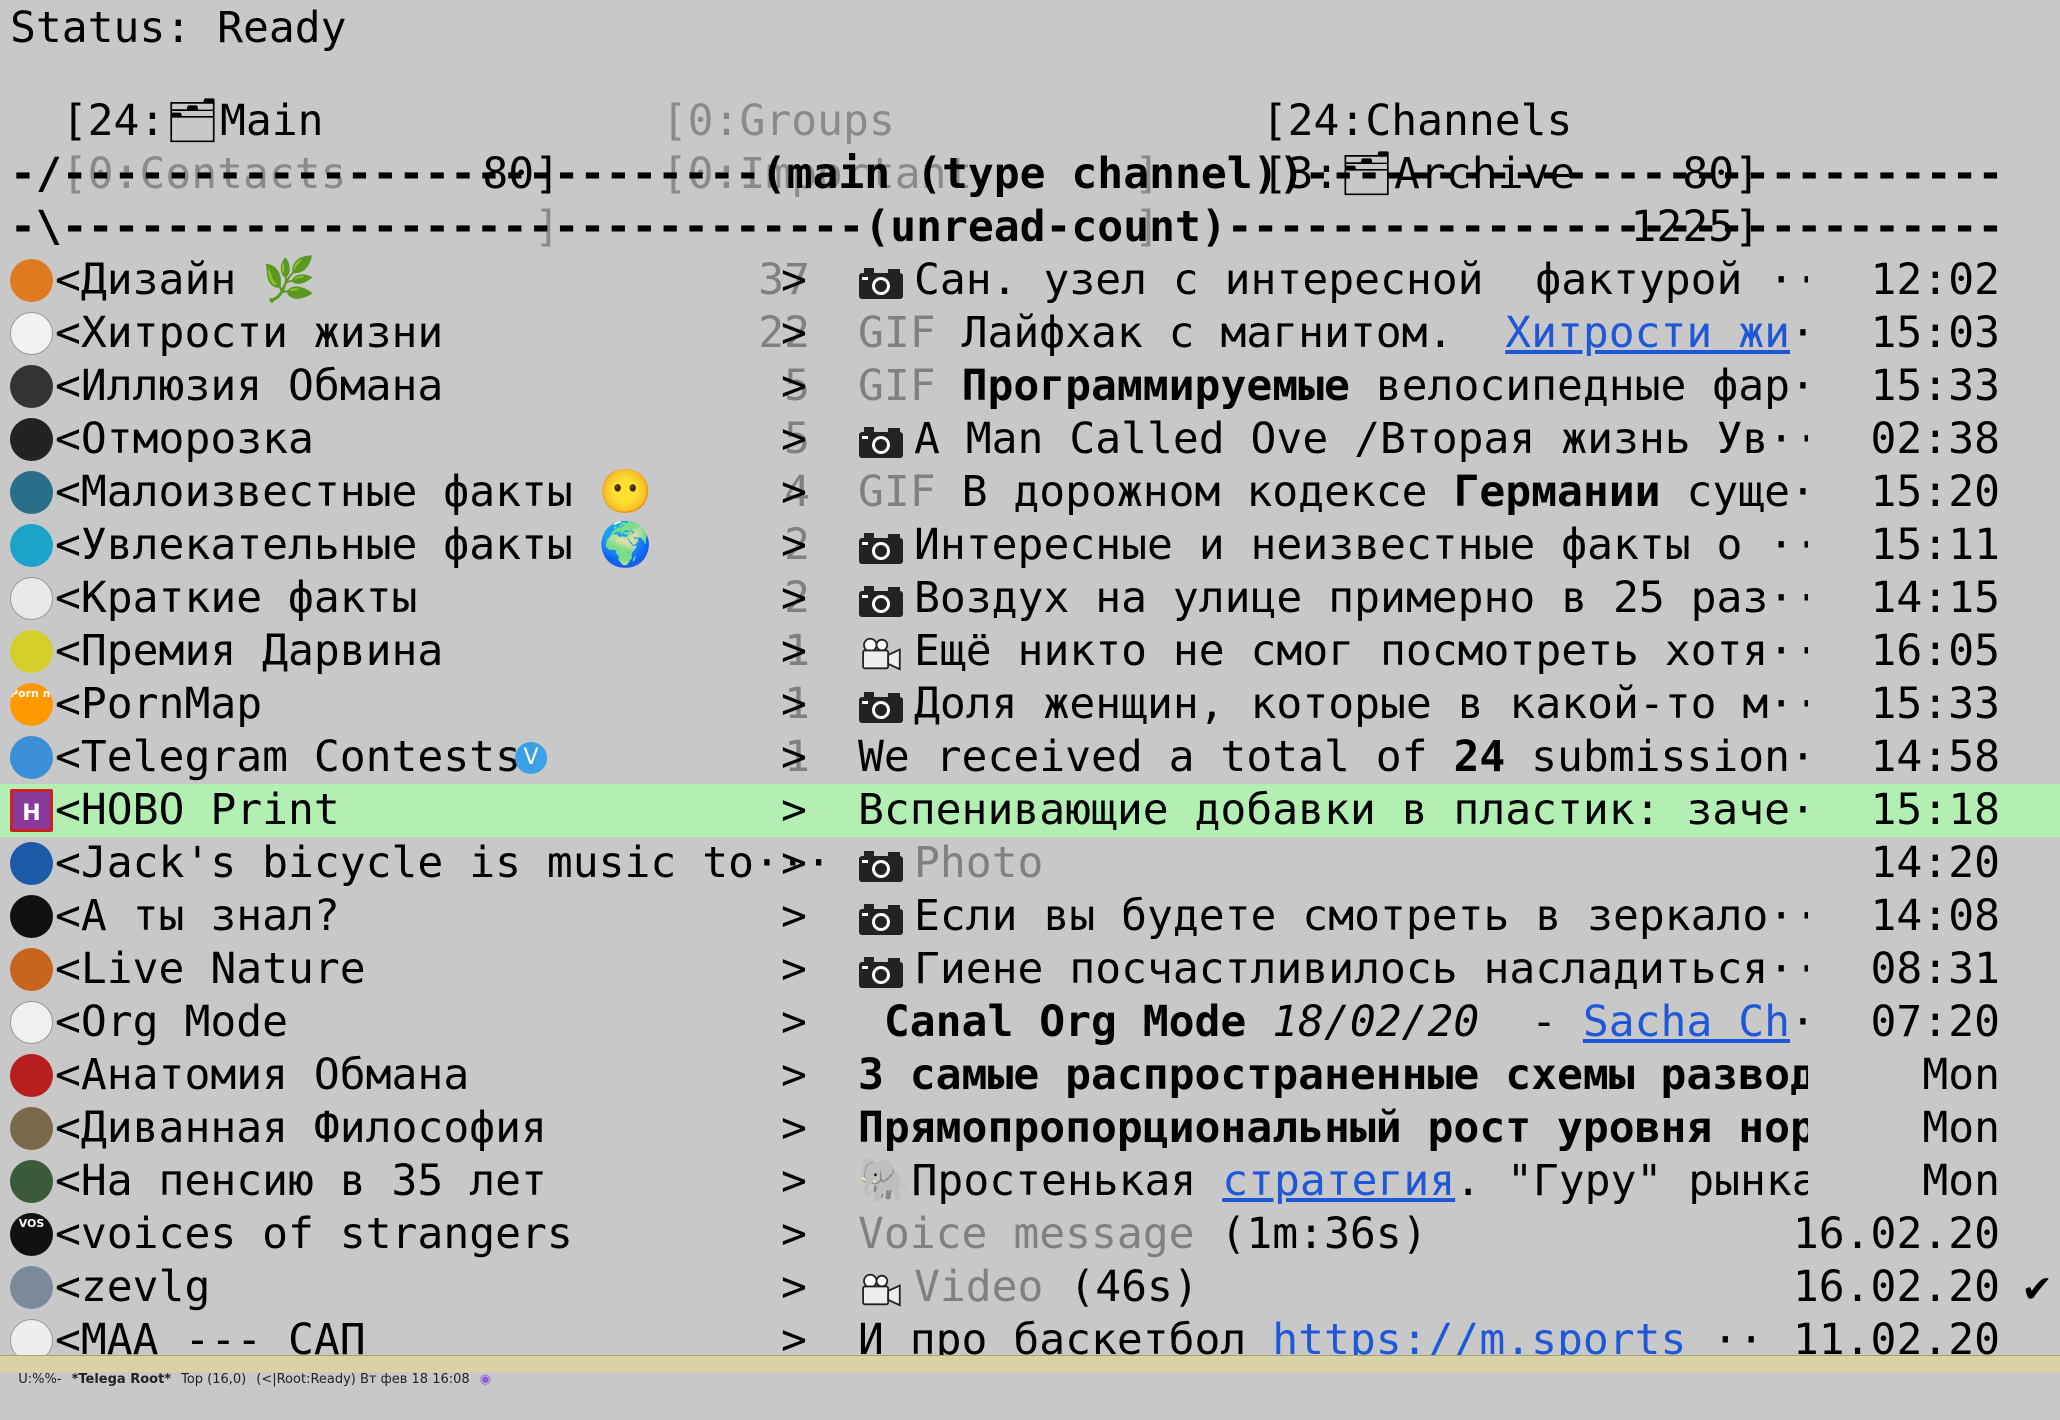 The image size is (2060, 1420). I want to click on last-message: Вспенивающие добавки в пластик: заче···, so click(1333, 810).